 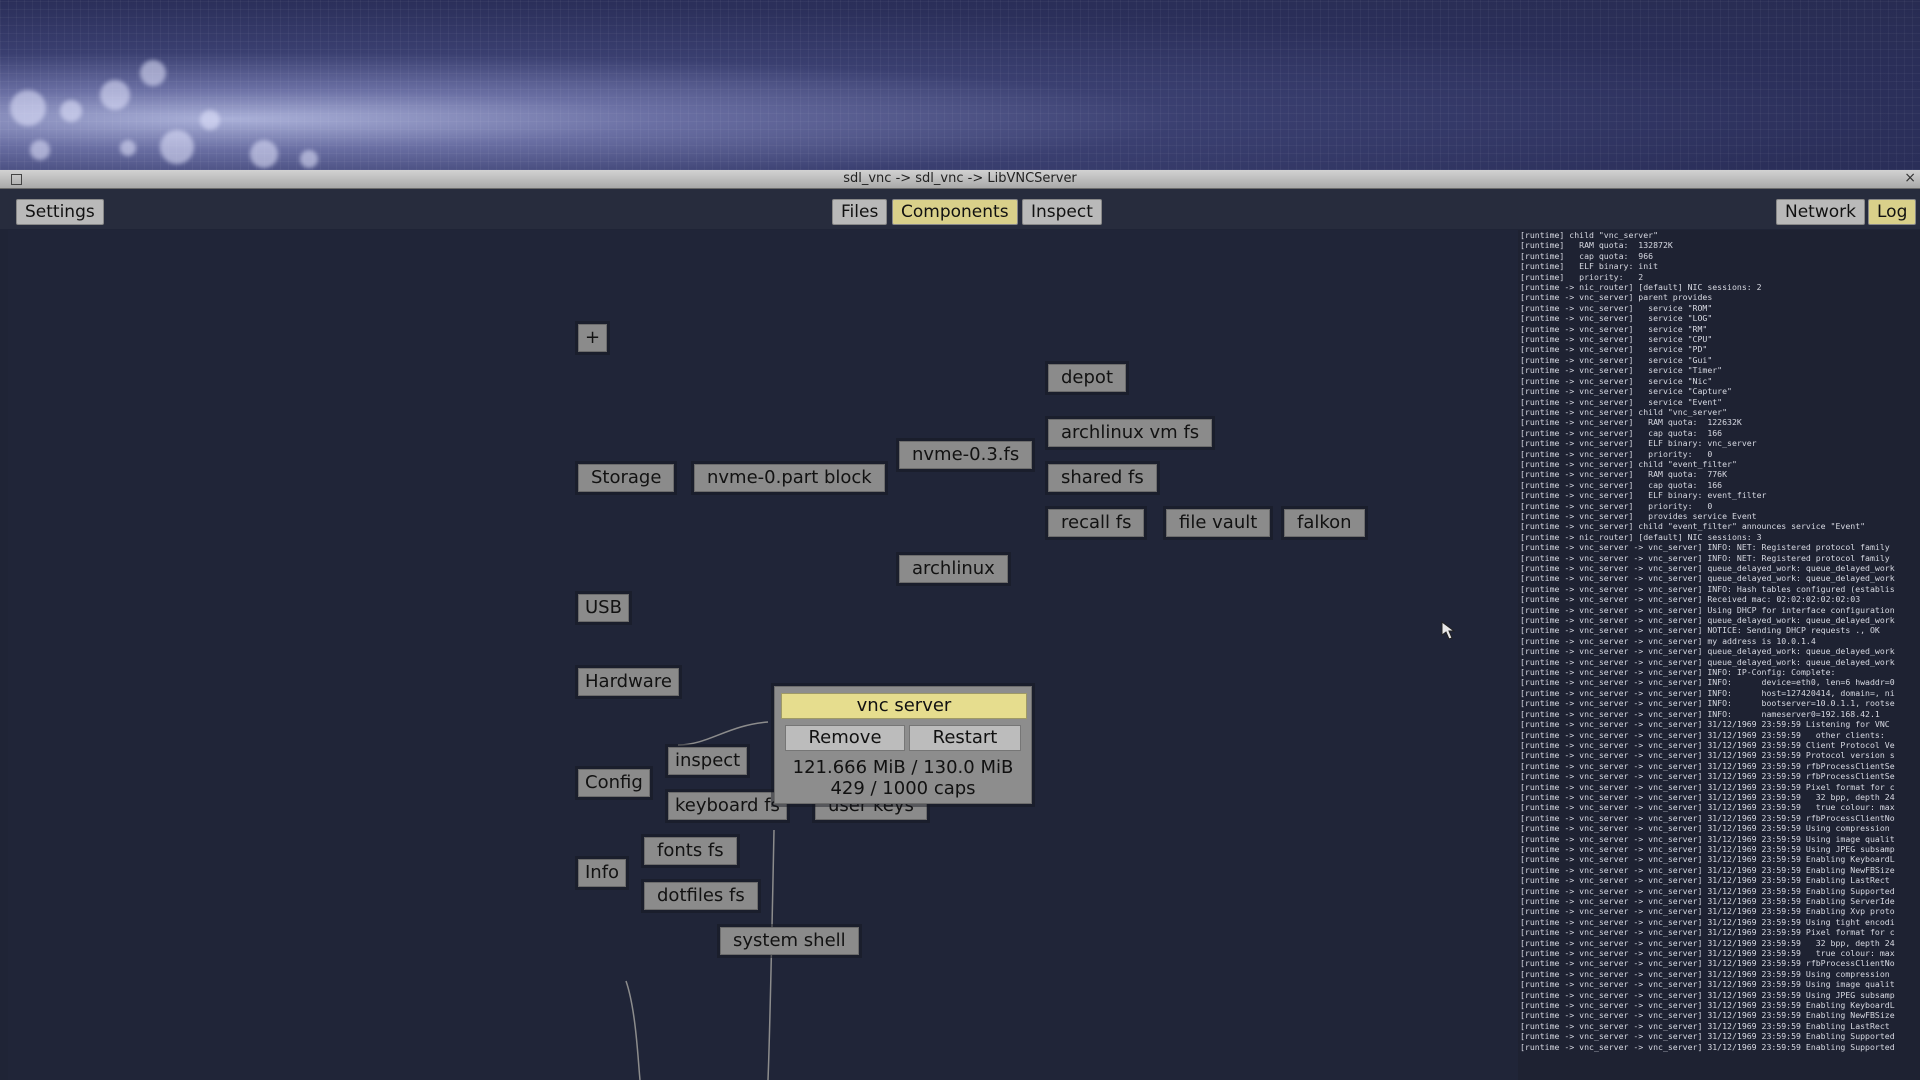 I want to click on node-file-vault: file vault, so click(x=1218, y=523).